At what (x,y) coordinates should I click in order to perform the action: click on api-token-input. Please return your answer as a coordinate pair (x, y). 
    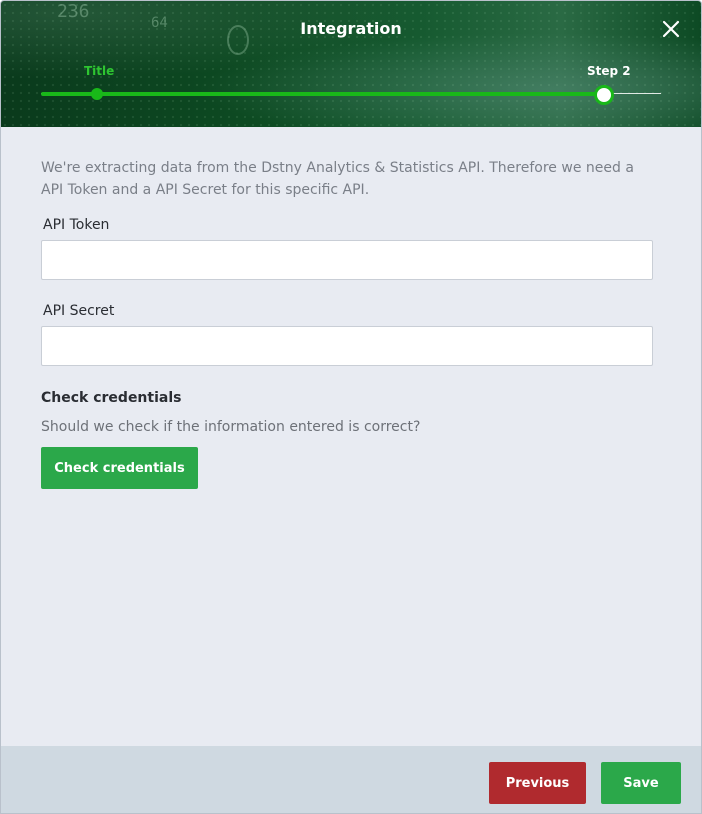
    Looking at the image, I should click on (347, 260).